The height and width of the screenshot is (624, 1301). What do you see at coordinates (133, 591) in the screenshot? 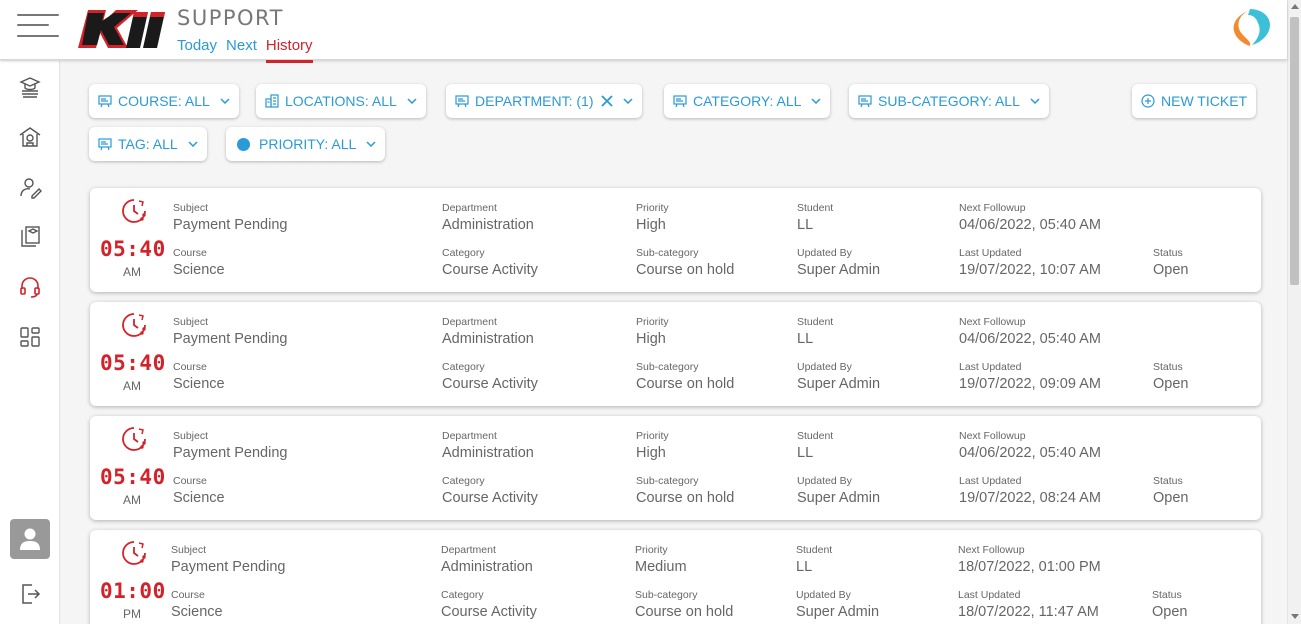
I see `ticket-time: 01:00` at bounding box center [133, 591].